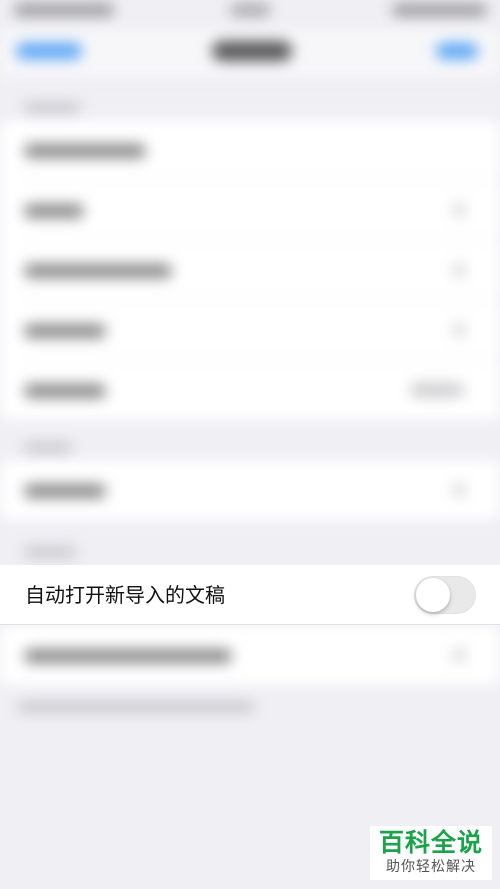 The width and height of the screenshot is (500, 889). Describe the element at coordinates (64, 10) in the screenshot. I see `status-time` at that location.